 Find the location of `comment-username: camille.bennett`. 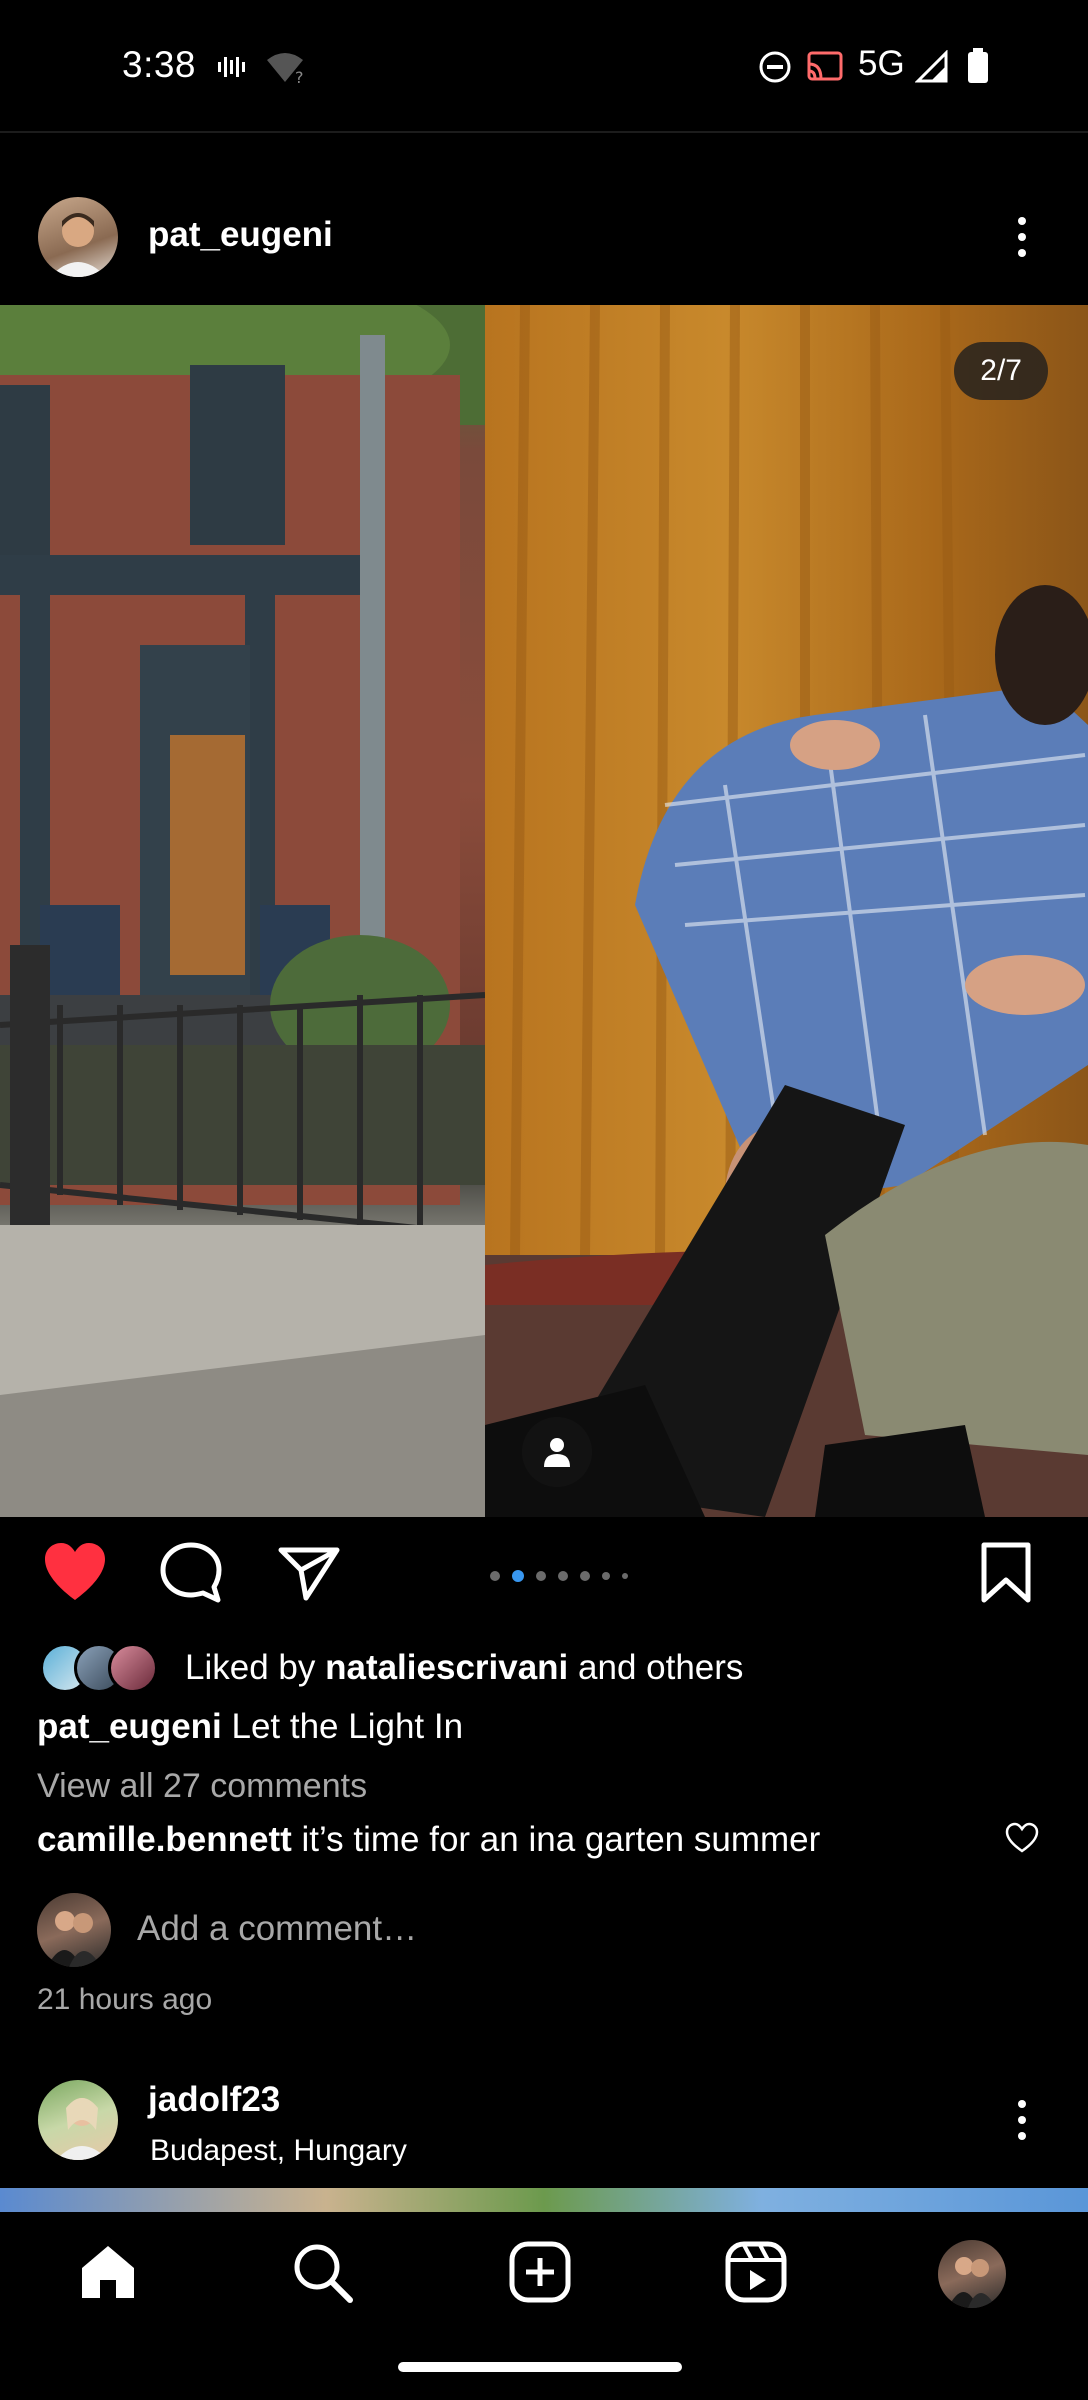

comment-username: camille.bennett is located at coordinates (164, 1839).